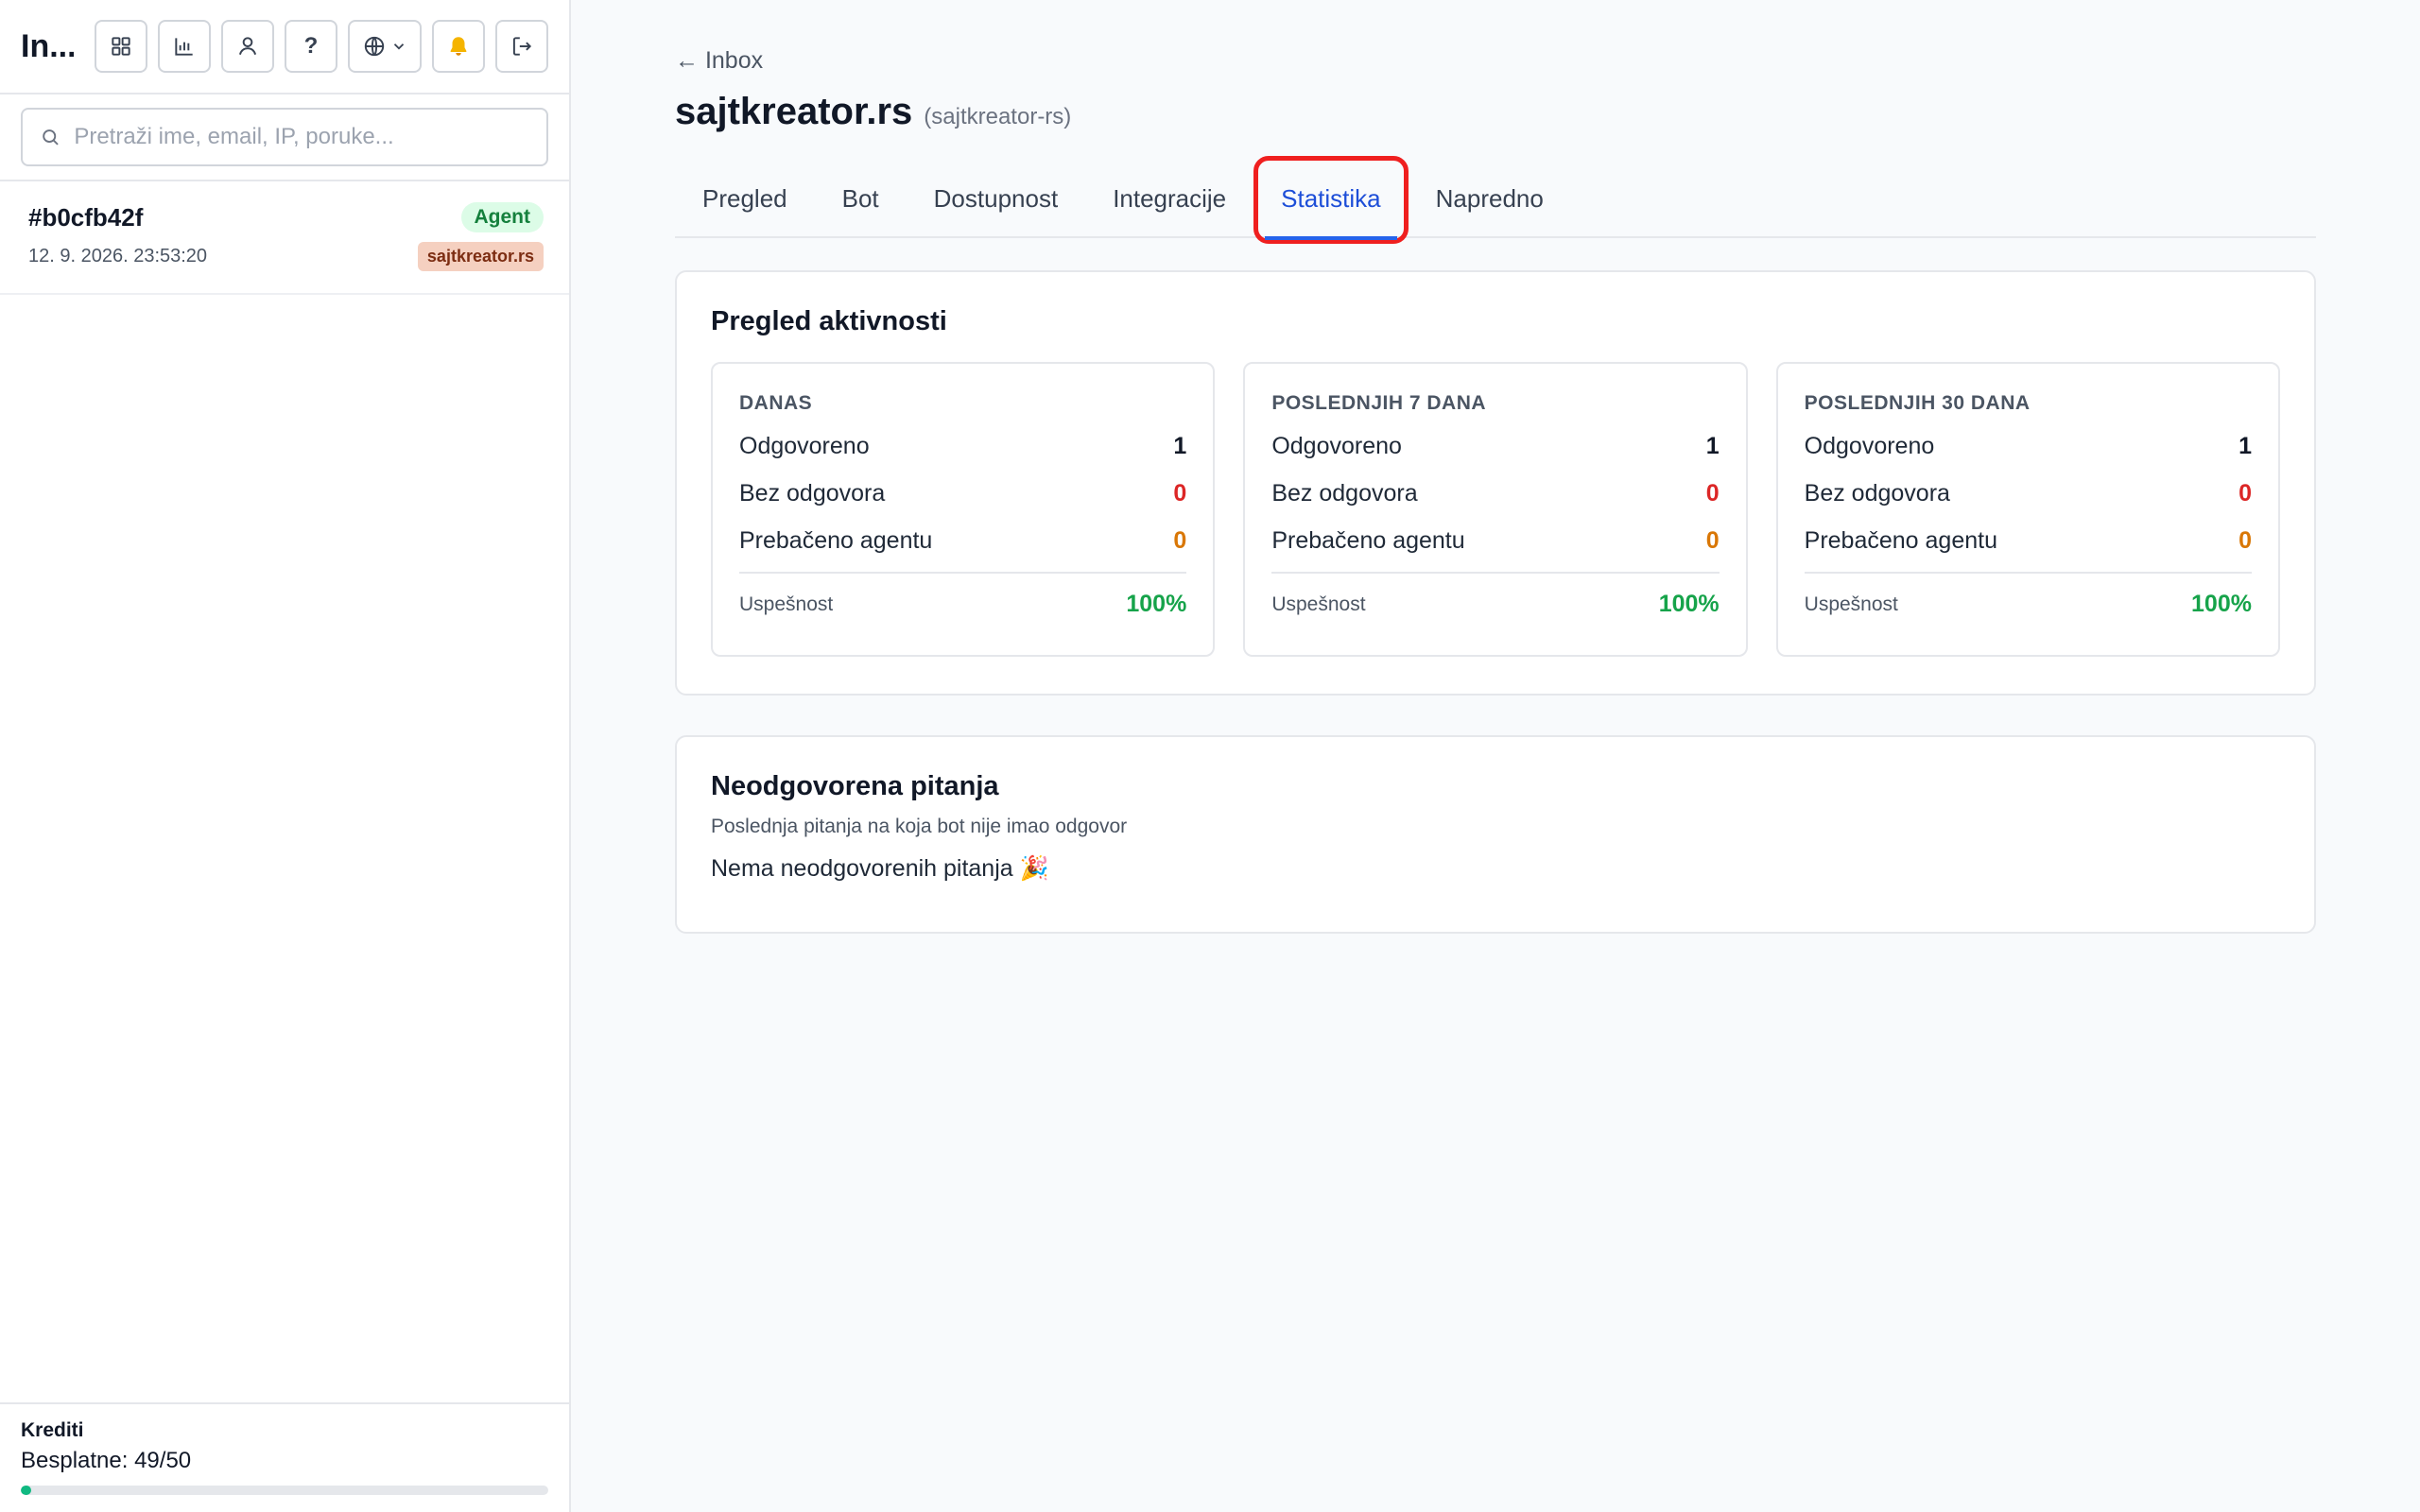  I want to click on dashboard-icon, so click(121, 46).